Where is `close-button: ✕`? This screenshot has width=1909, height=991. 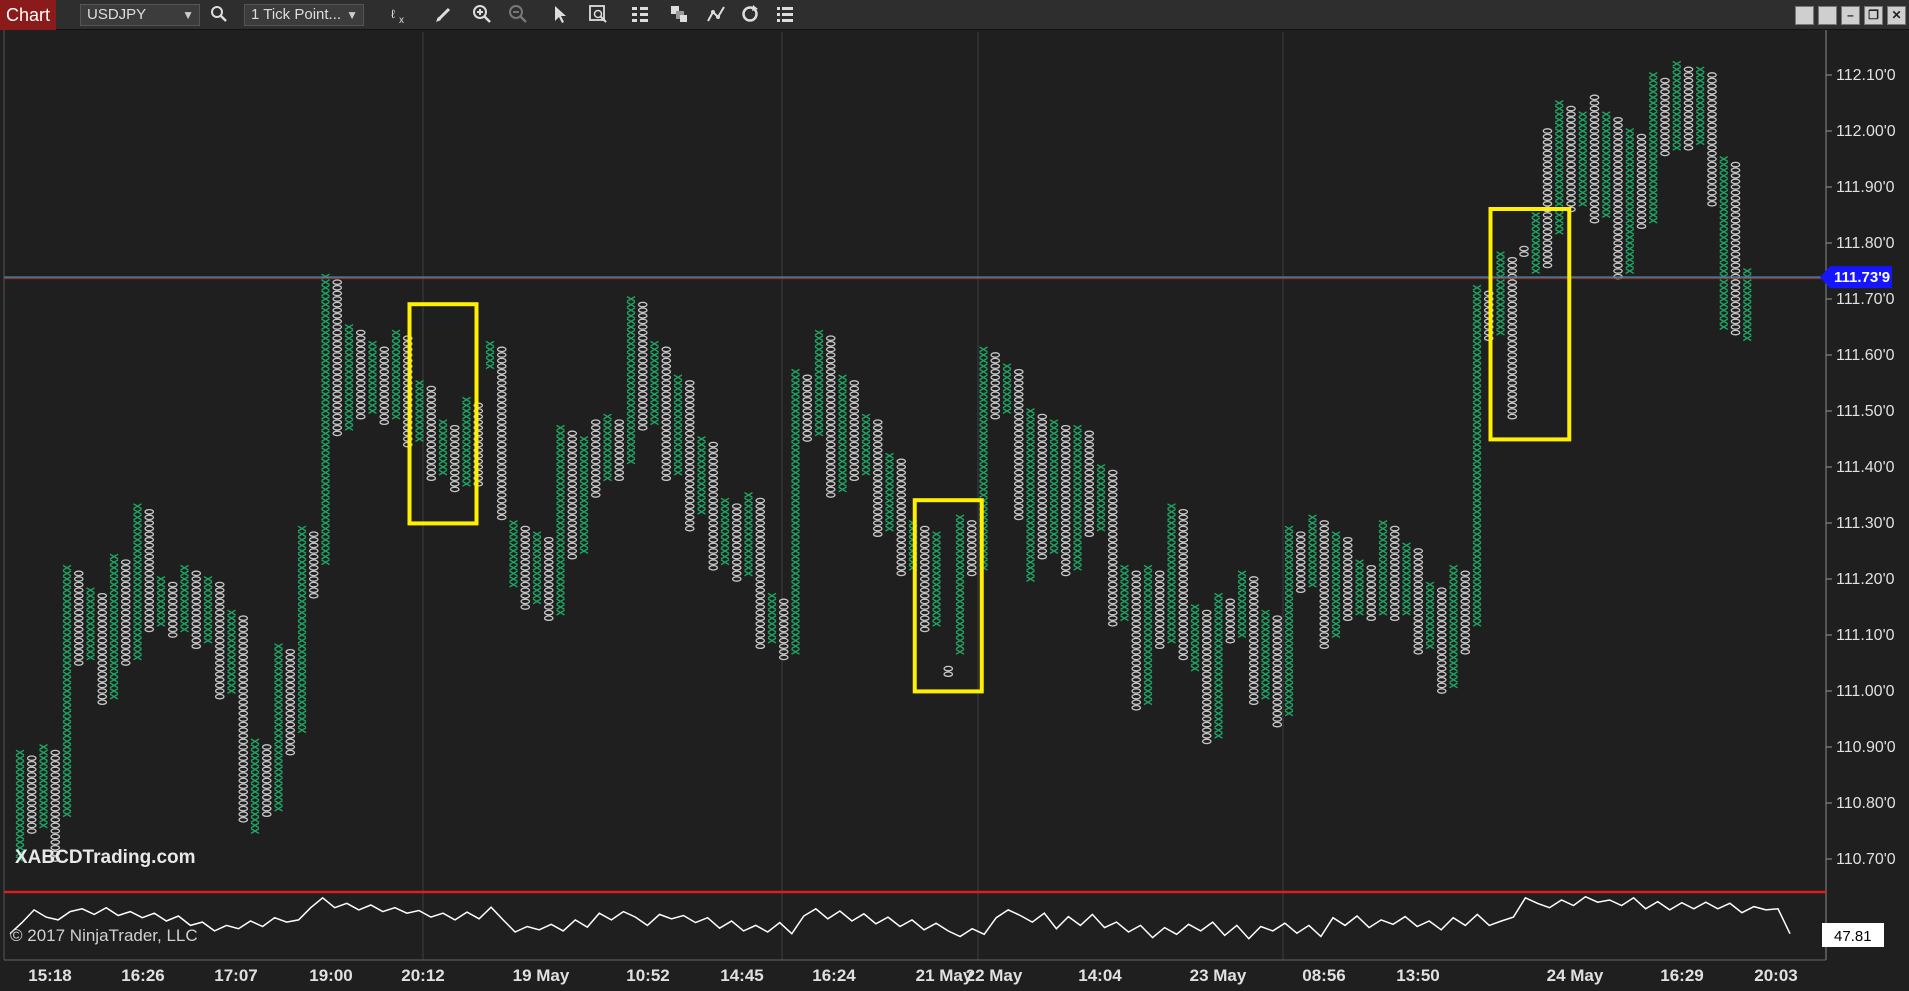
close-button: ✕ is located at coordinates (1896, 15).